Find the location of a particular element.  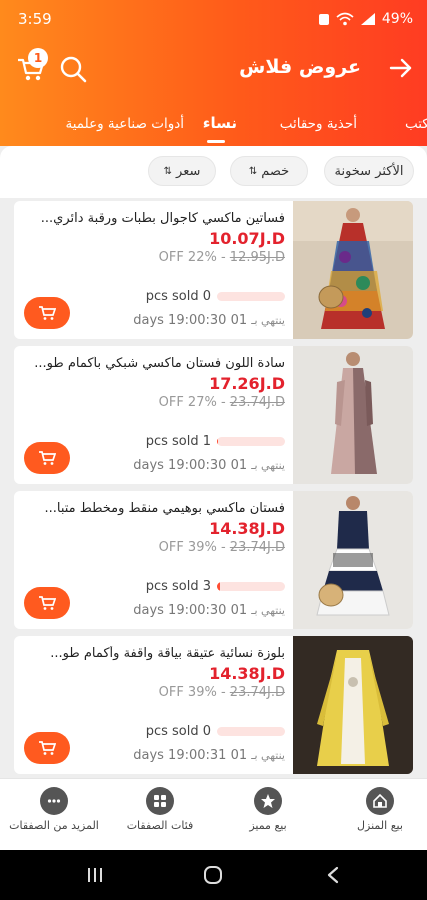

sort-hottest-chip: الأكثر سخونة is located at coordinates (369, 171).